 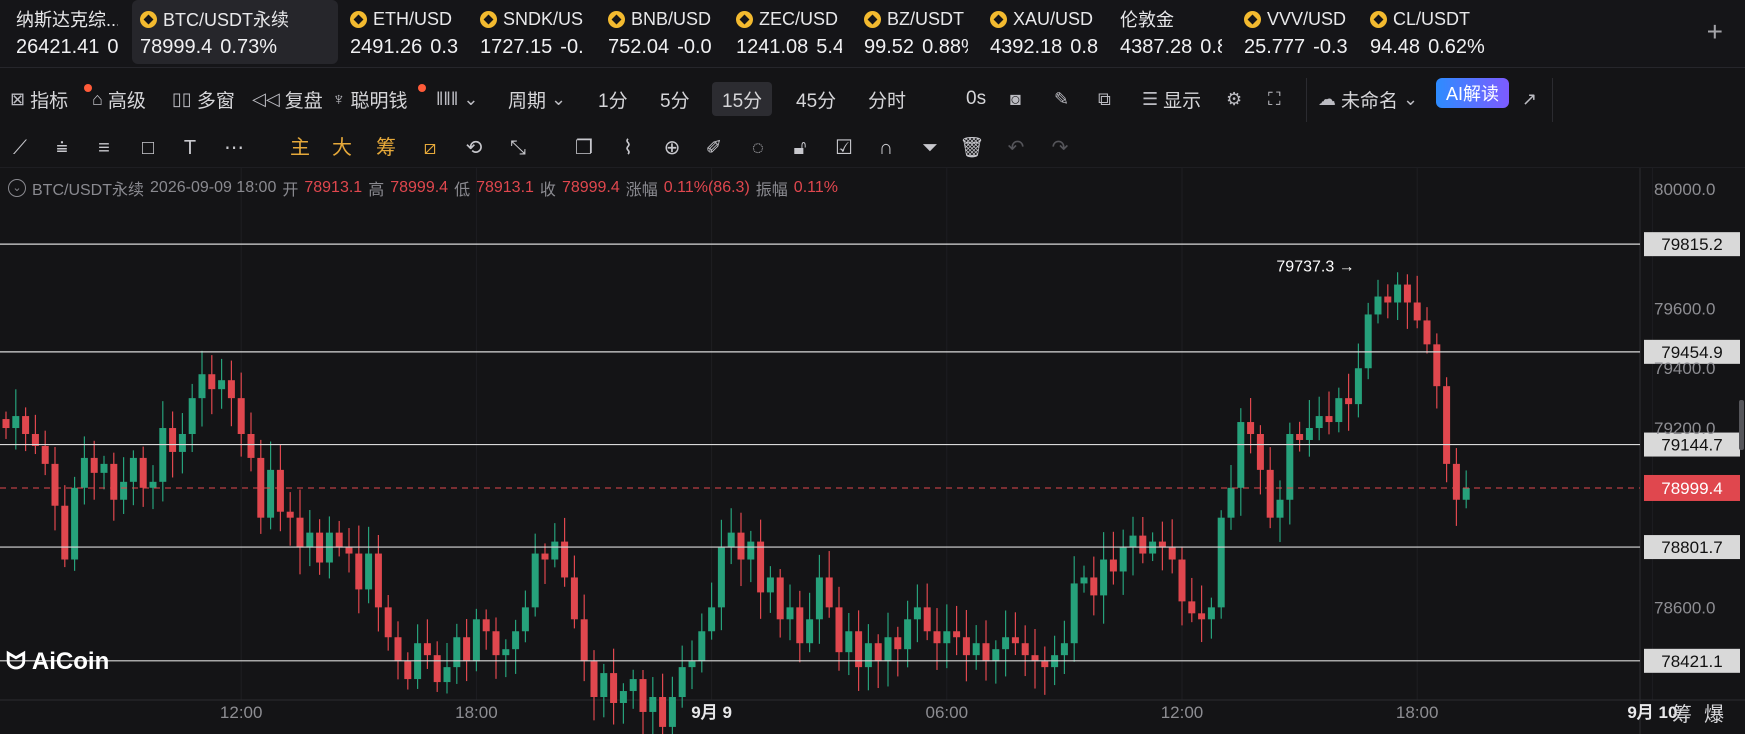 What do you see at coordinates (235, 32) in the screenshot?
I see `ticker-tab: BTC/USDT永续 78999.4 0.73%` at bounding box center [235, 32].